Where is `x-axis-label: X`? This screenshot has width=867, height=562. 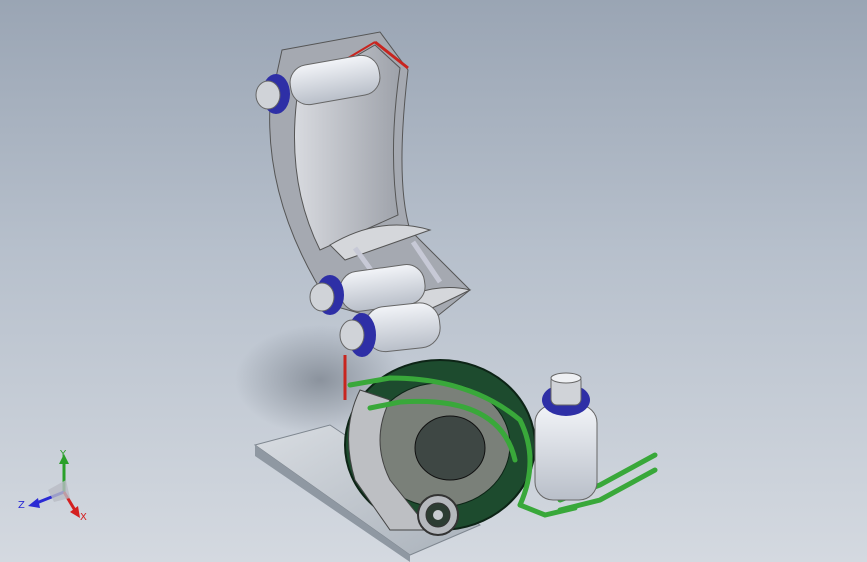 x-axis-label: X is located at coordinates (83, 517).